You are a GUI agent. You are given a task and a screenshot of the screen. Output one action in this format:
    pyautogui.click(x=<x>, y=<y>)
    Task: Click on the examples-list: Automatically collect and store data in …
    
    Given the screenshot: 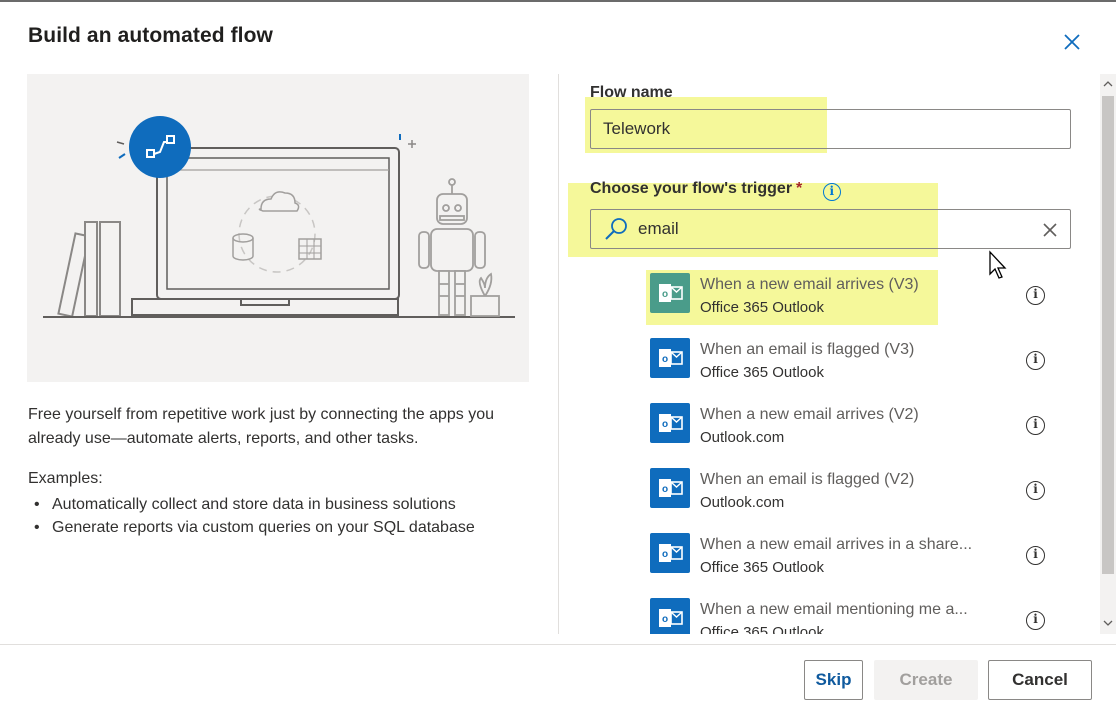 What is the action you would take?
    pyautogui.click(x=254, y=516)
    